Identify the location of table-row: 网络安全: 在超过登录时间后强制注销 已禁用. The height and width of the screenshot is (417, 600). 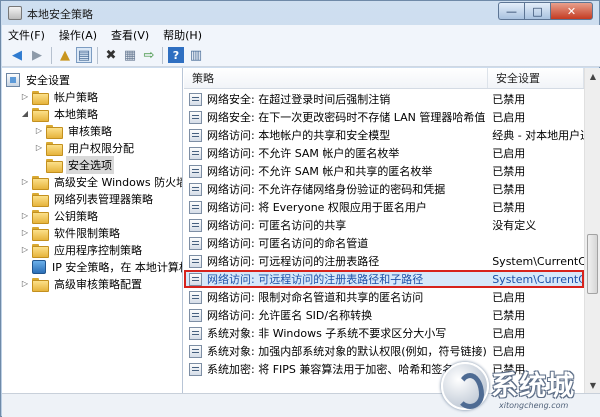
(384, 99).